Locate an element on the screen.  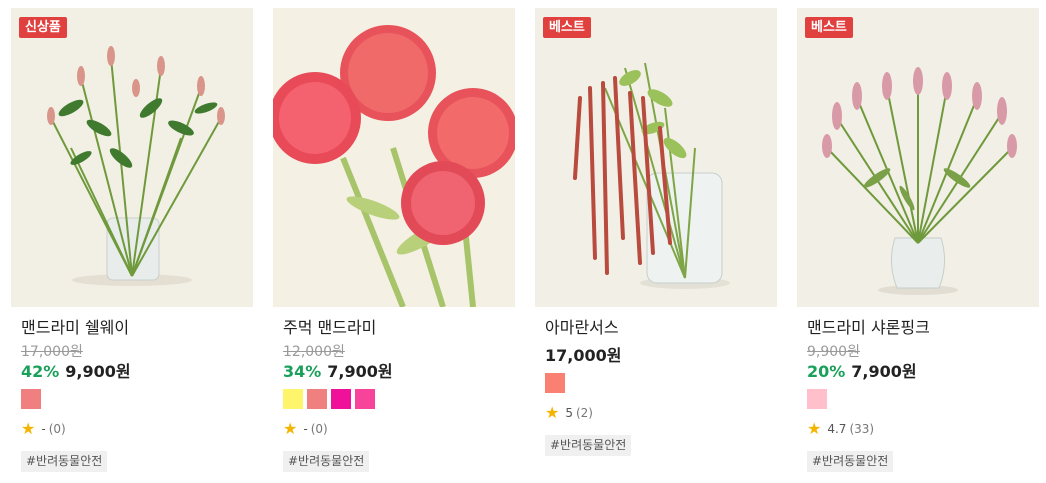
review-count: (33) is located at coordinates (862, 429).